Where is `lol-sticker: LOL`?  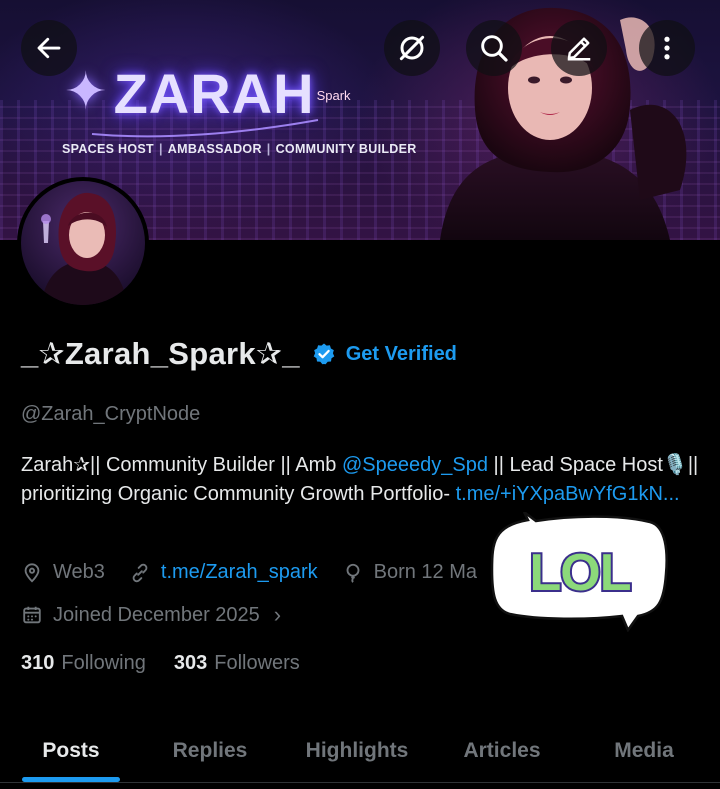 lol-sticker: LOL is located at coordinates (579, 572).